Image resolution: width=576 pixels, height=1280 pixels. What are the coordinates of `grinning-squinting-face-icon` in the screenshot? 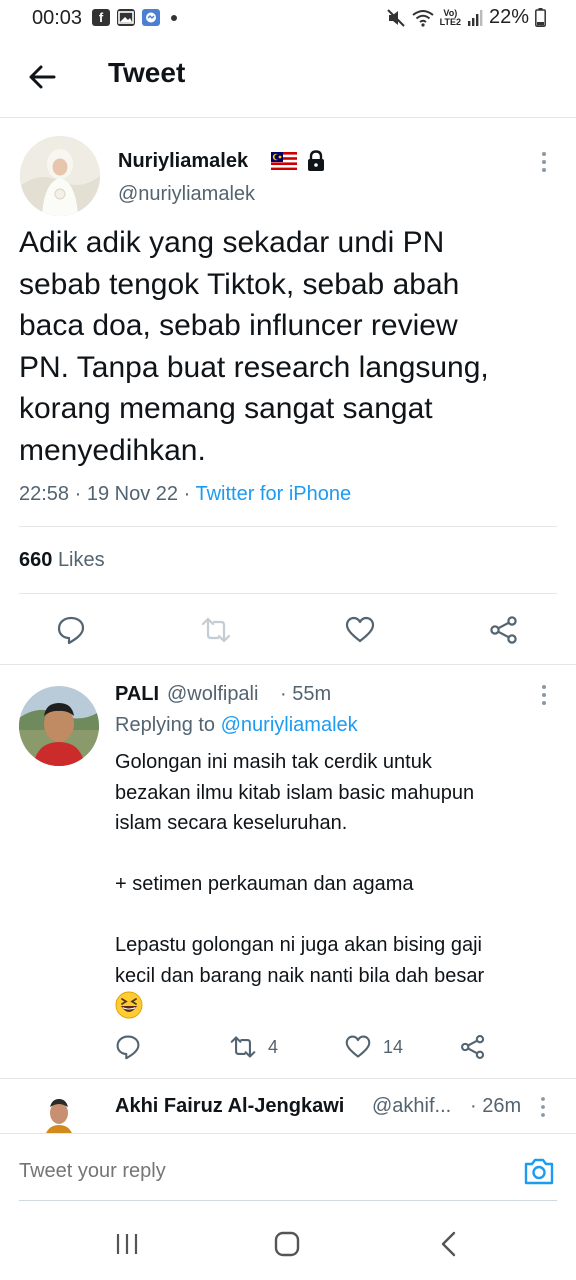 It's located at (129, 1005).